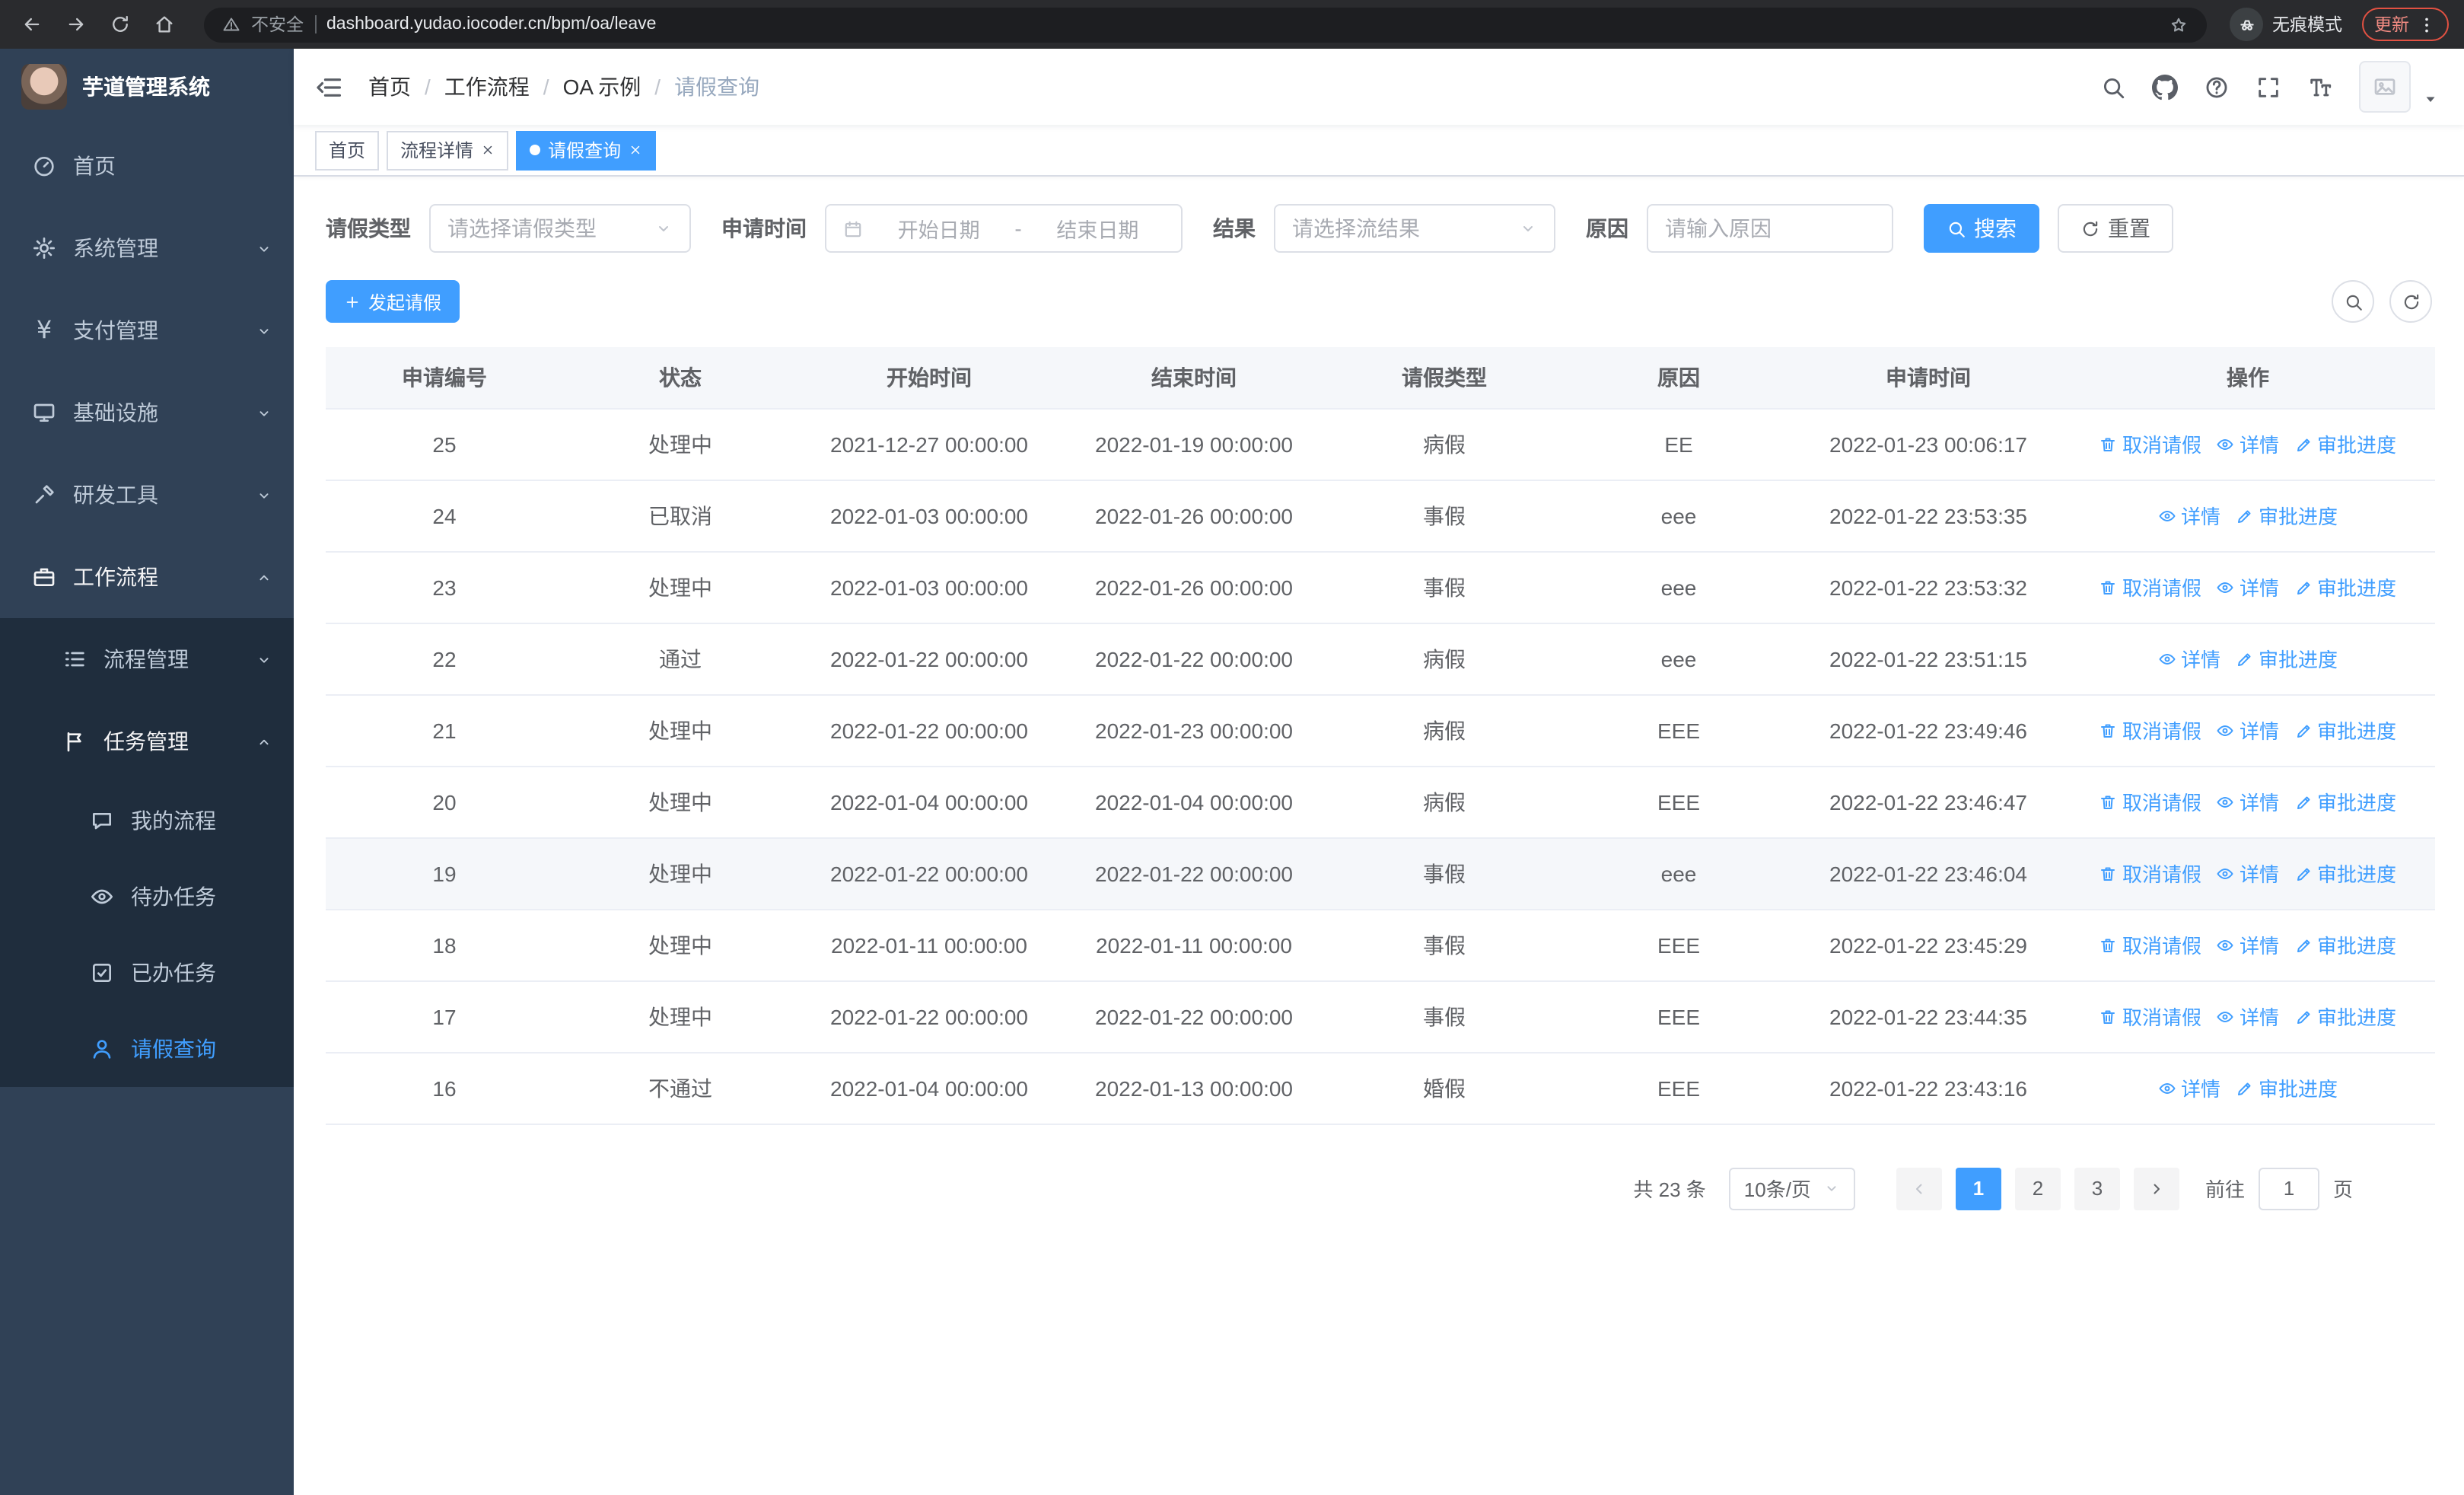 Image resolution: width=2464 pixels, height=1495 pixels. Describe the element at coordinates (2298, 516) in the screenshot. I see `progress-link-label: 审批进度` at that location.